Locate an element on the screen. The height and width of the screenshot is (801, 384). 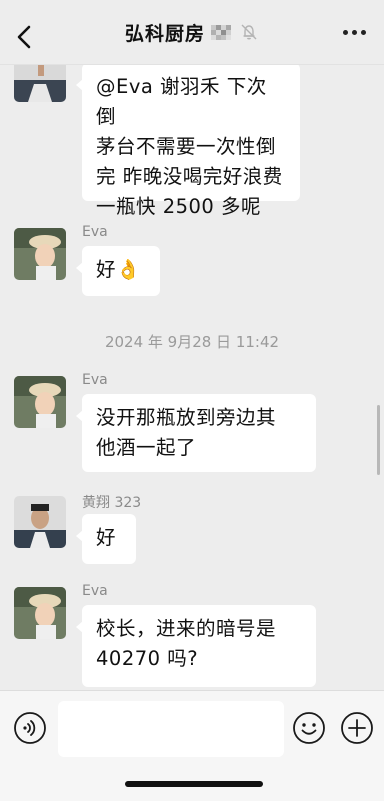
message-input is located at coordinates (171, 729).